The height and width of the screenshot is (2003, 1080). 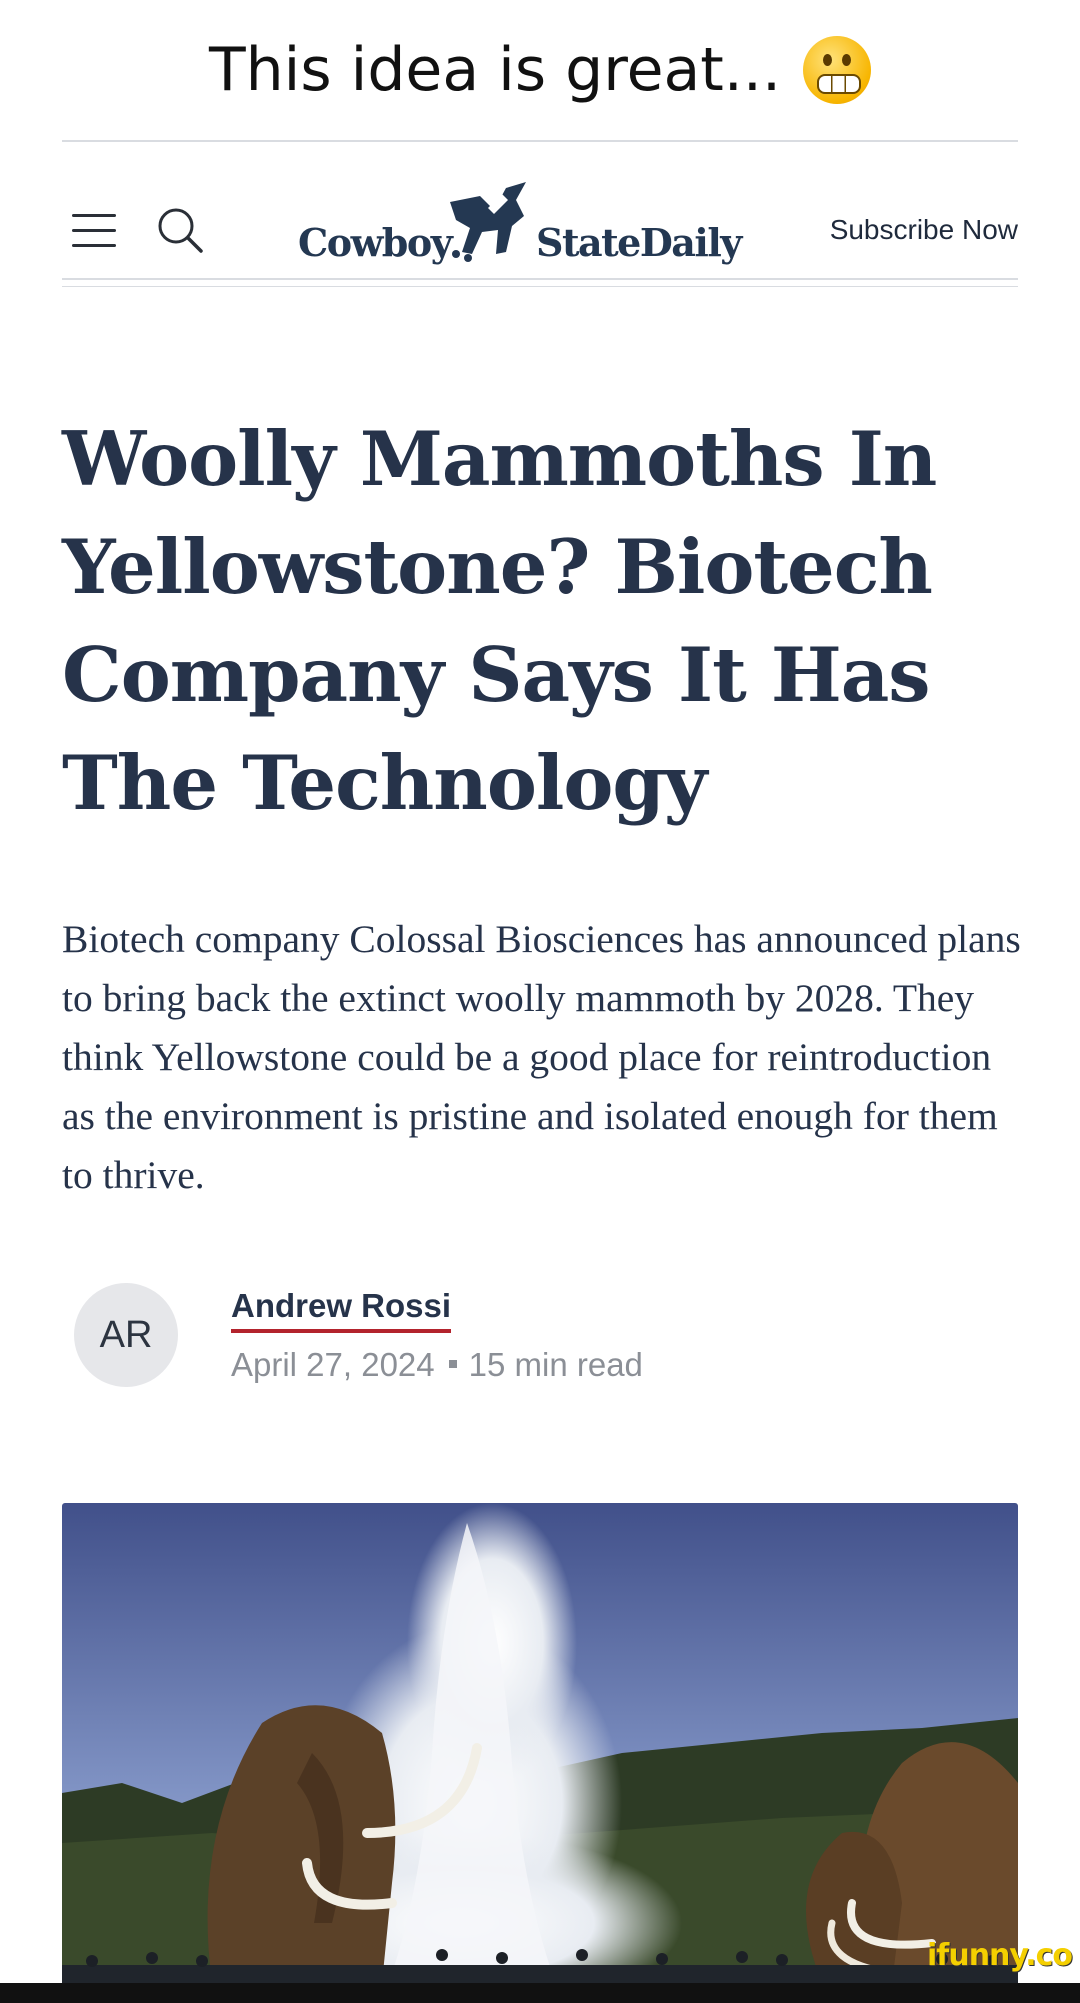 What do you see at coordinates (924, 230) in the screenshot?
I see `subscribe-now-button: Subscribe Now` at bounding box center [924, 230].